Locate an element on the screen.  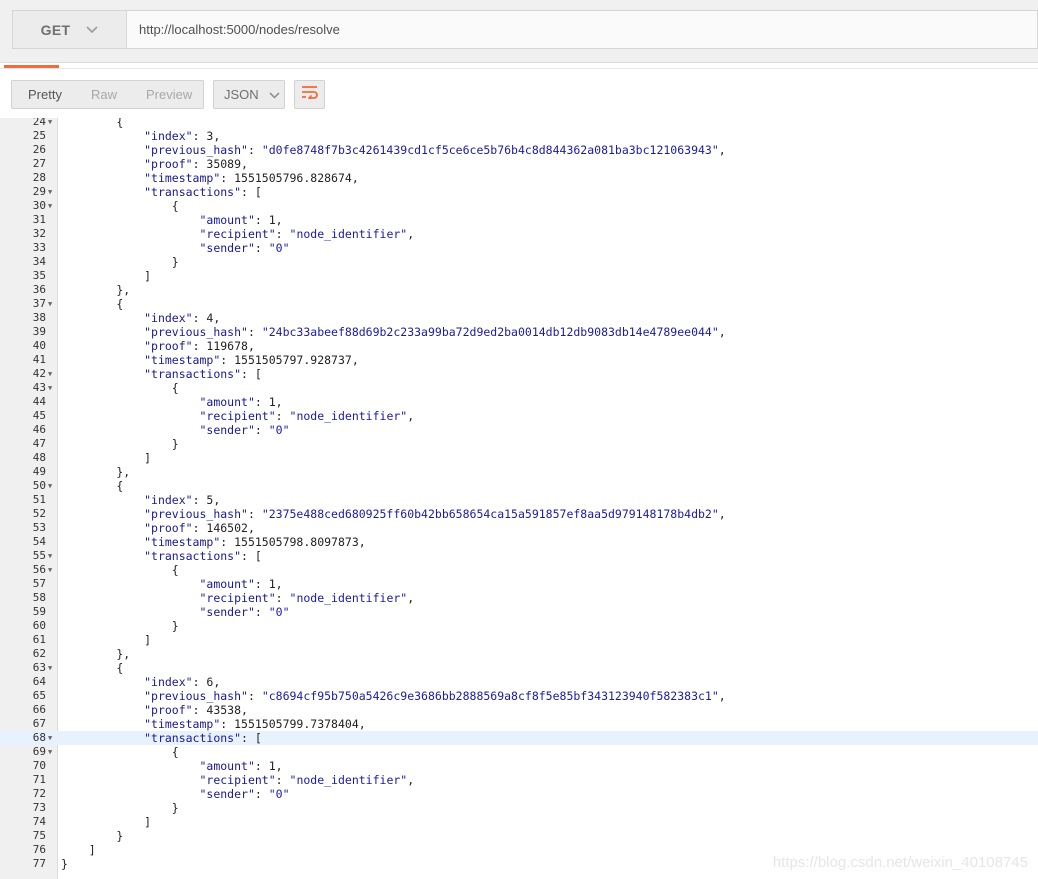
code-line: 38 "index": 4, is located at coordinates (519, 318).